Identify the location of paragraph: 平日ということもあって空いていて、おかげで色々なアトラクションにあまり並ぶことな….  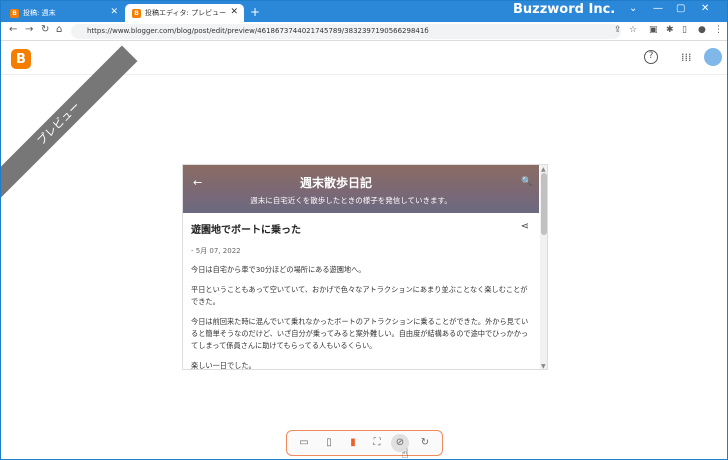
(359, 295).